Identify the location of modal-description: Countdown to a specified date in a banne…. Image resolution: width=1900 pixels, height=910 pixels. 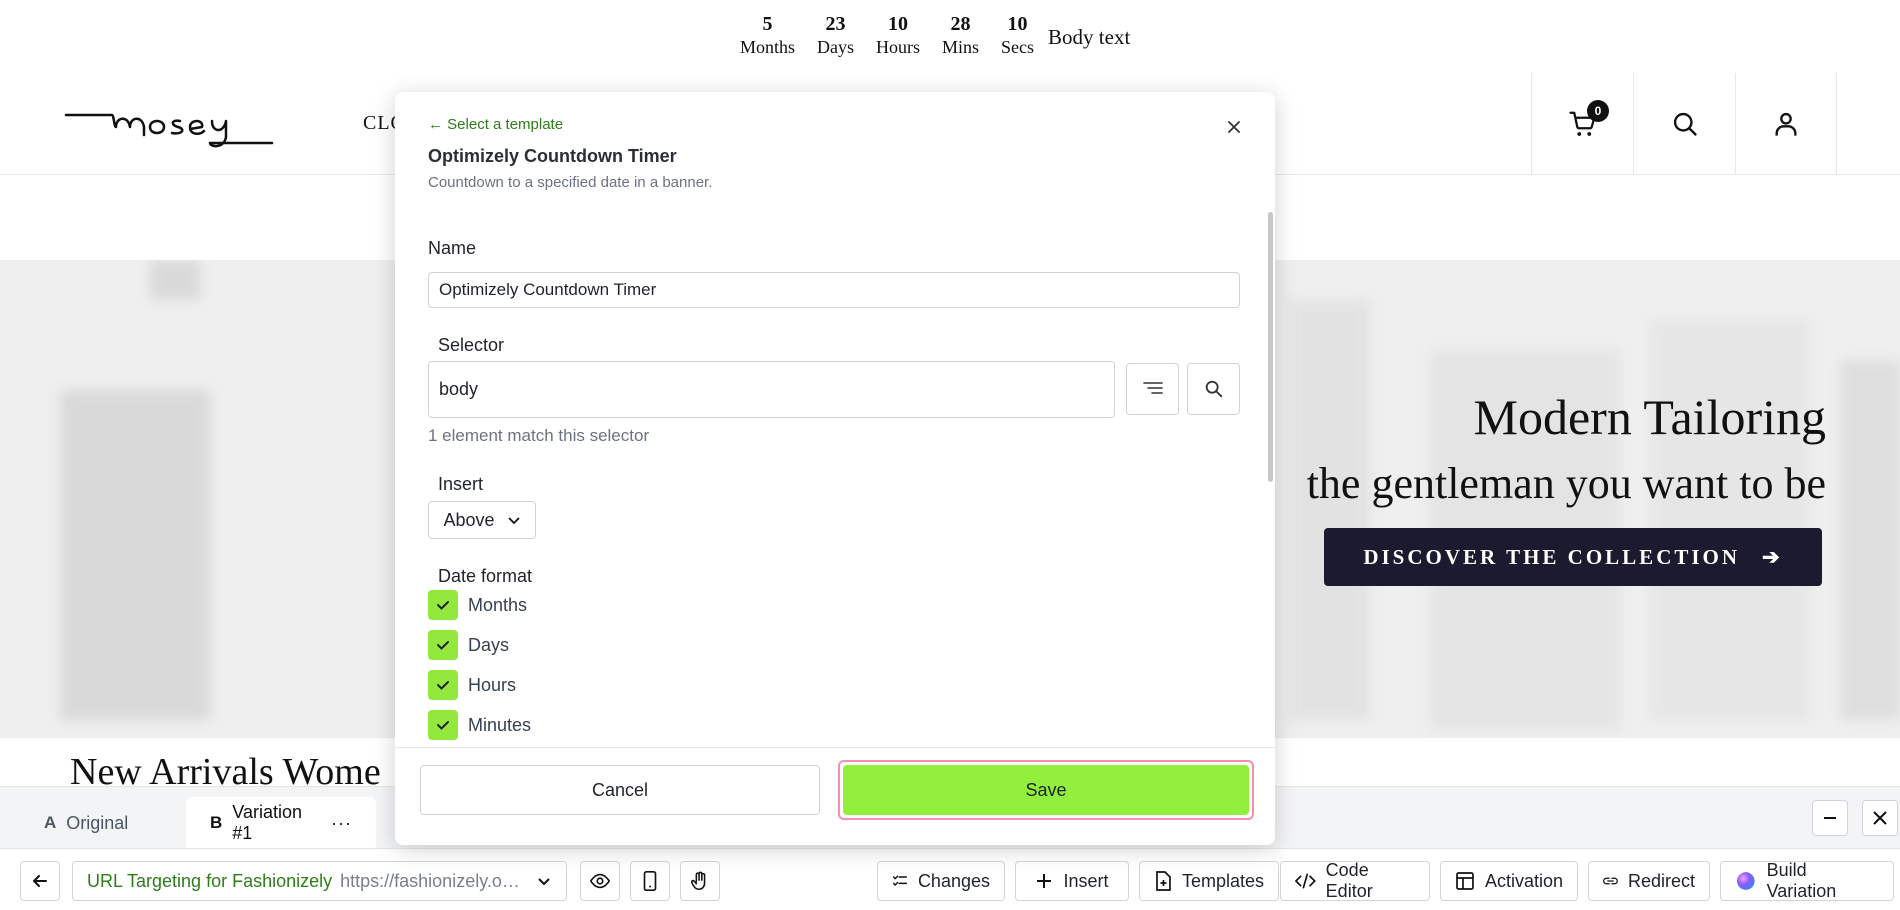
(570, 182).